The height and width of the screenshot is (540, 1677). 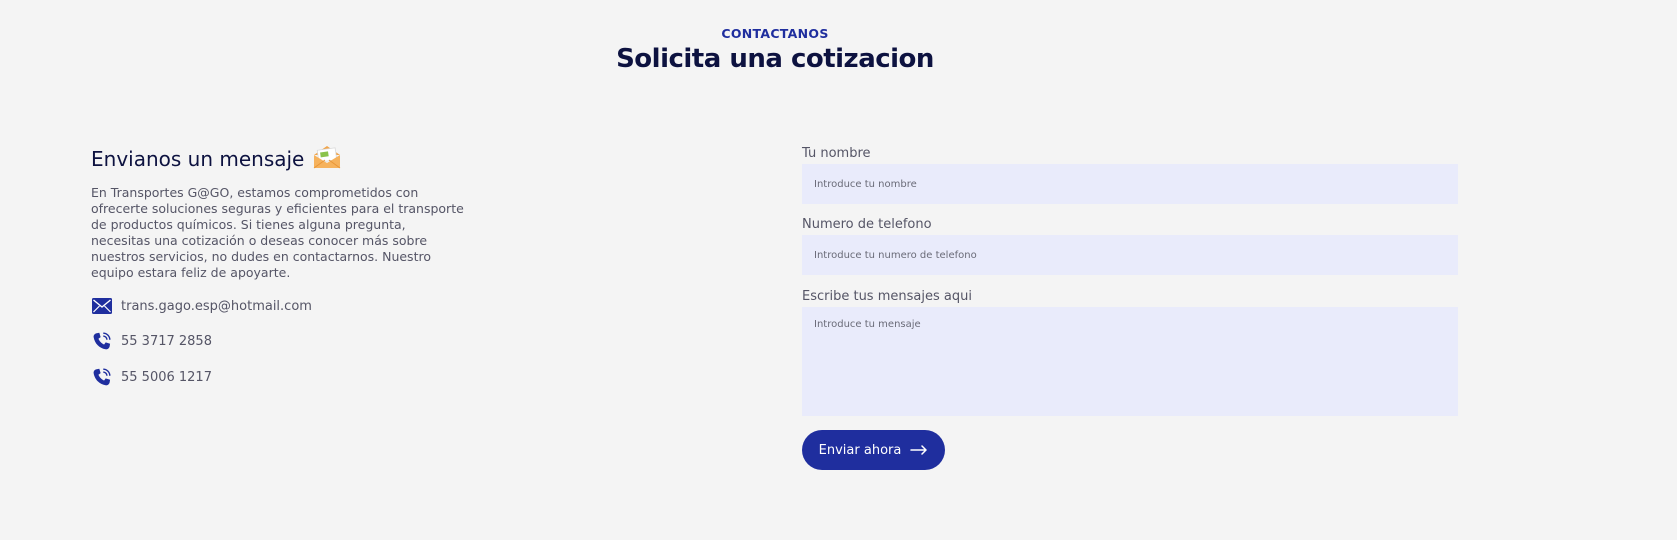 What do you see at coordinates (887, 296) in the screenshot?
I see `message-label: Escribe tus mensajes aqui` at bounding box center [887, 296].